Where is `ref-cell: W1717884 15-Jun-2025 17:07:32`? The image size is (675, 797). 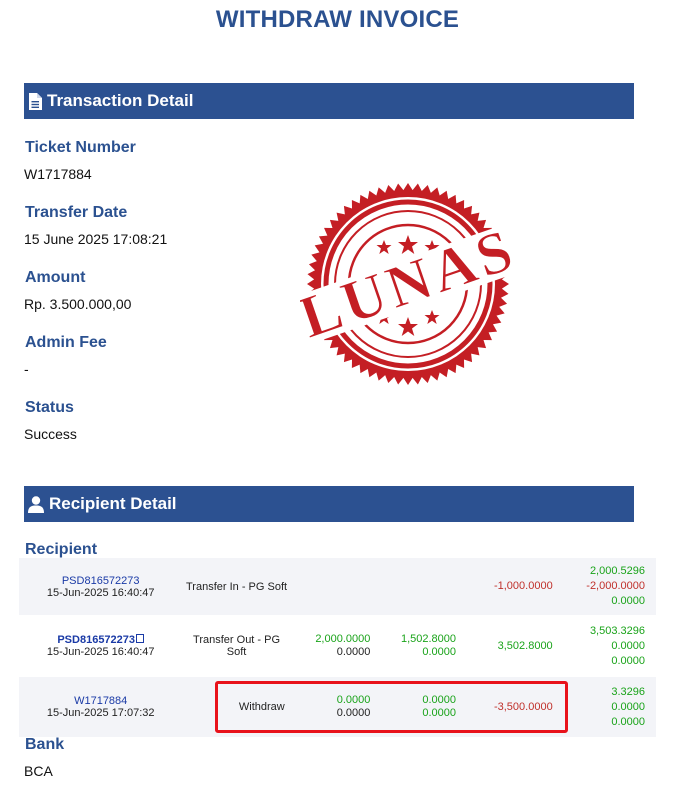 ref-cell: W1717884 15-Jun-2025 17:07:32 is located at coordinates (100, 707).